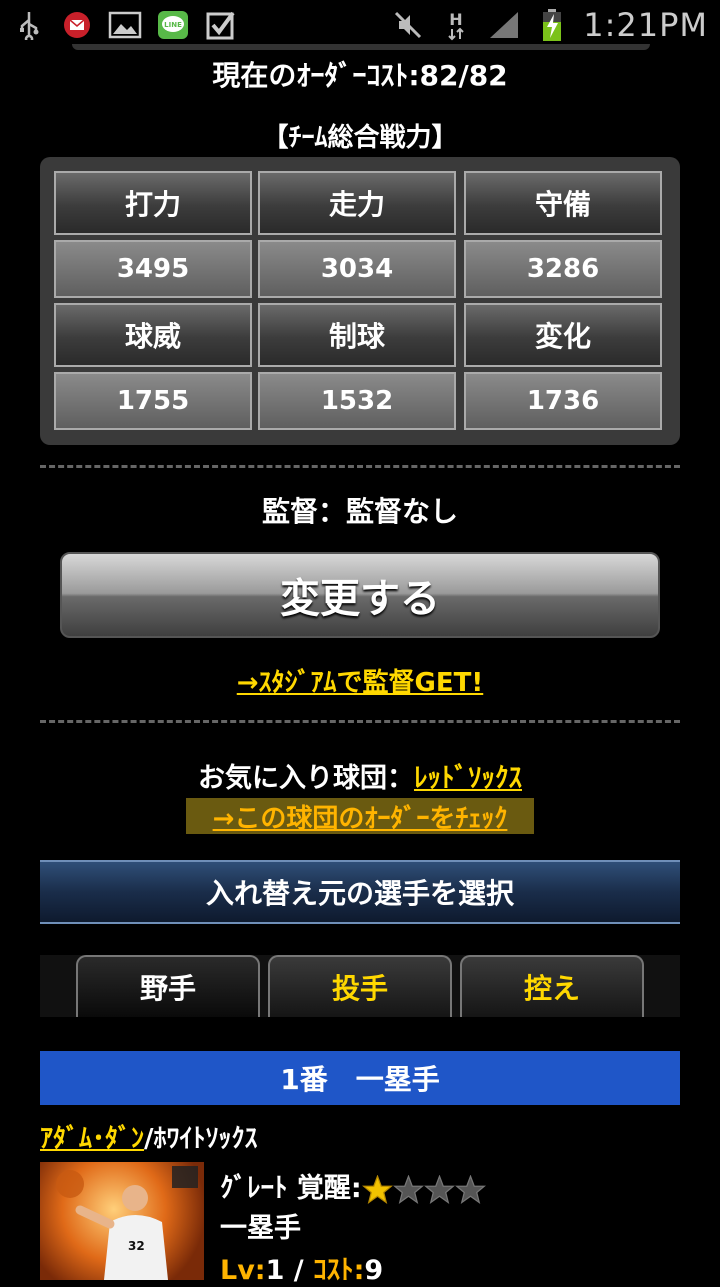 This screenshot has width=720, height=1287. What do you see at coordinates (468, 778) in the screenshot?
I see `favorite-team-link: ﾚｯﾄﾞｿｯｸｽ` at bounding box center [468, 778].